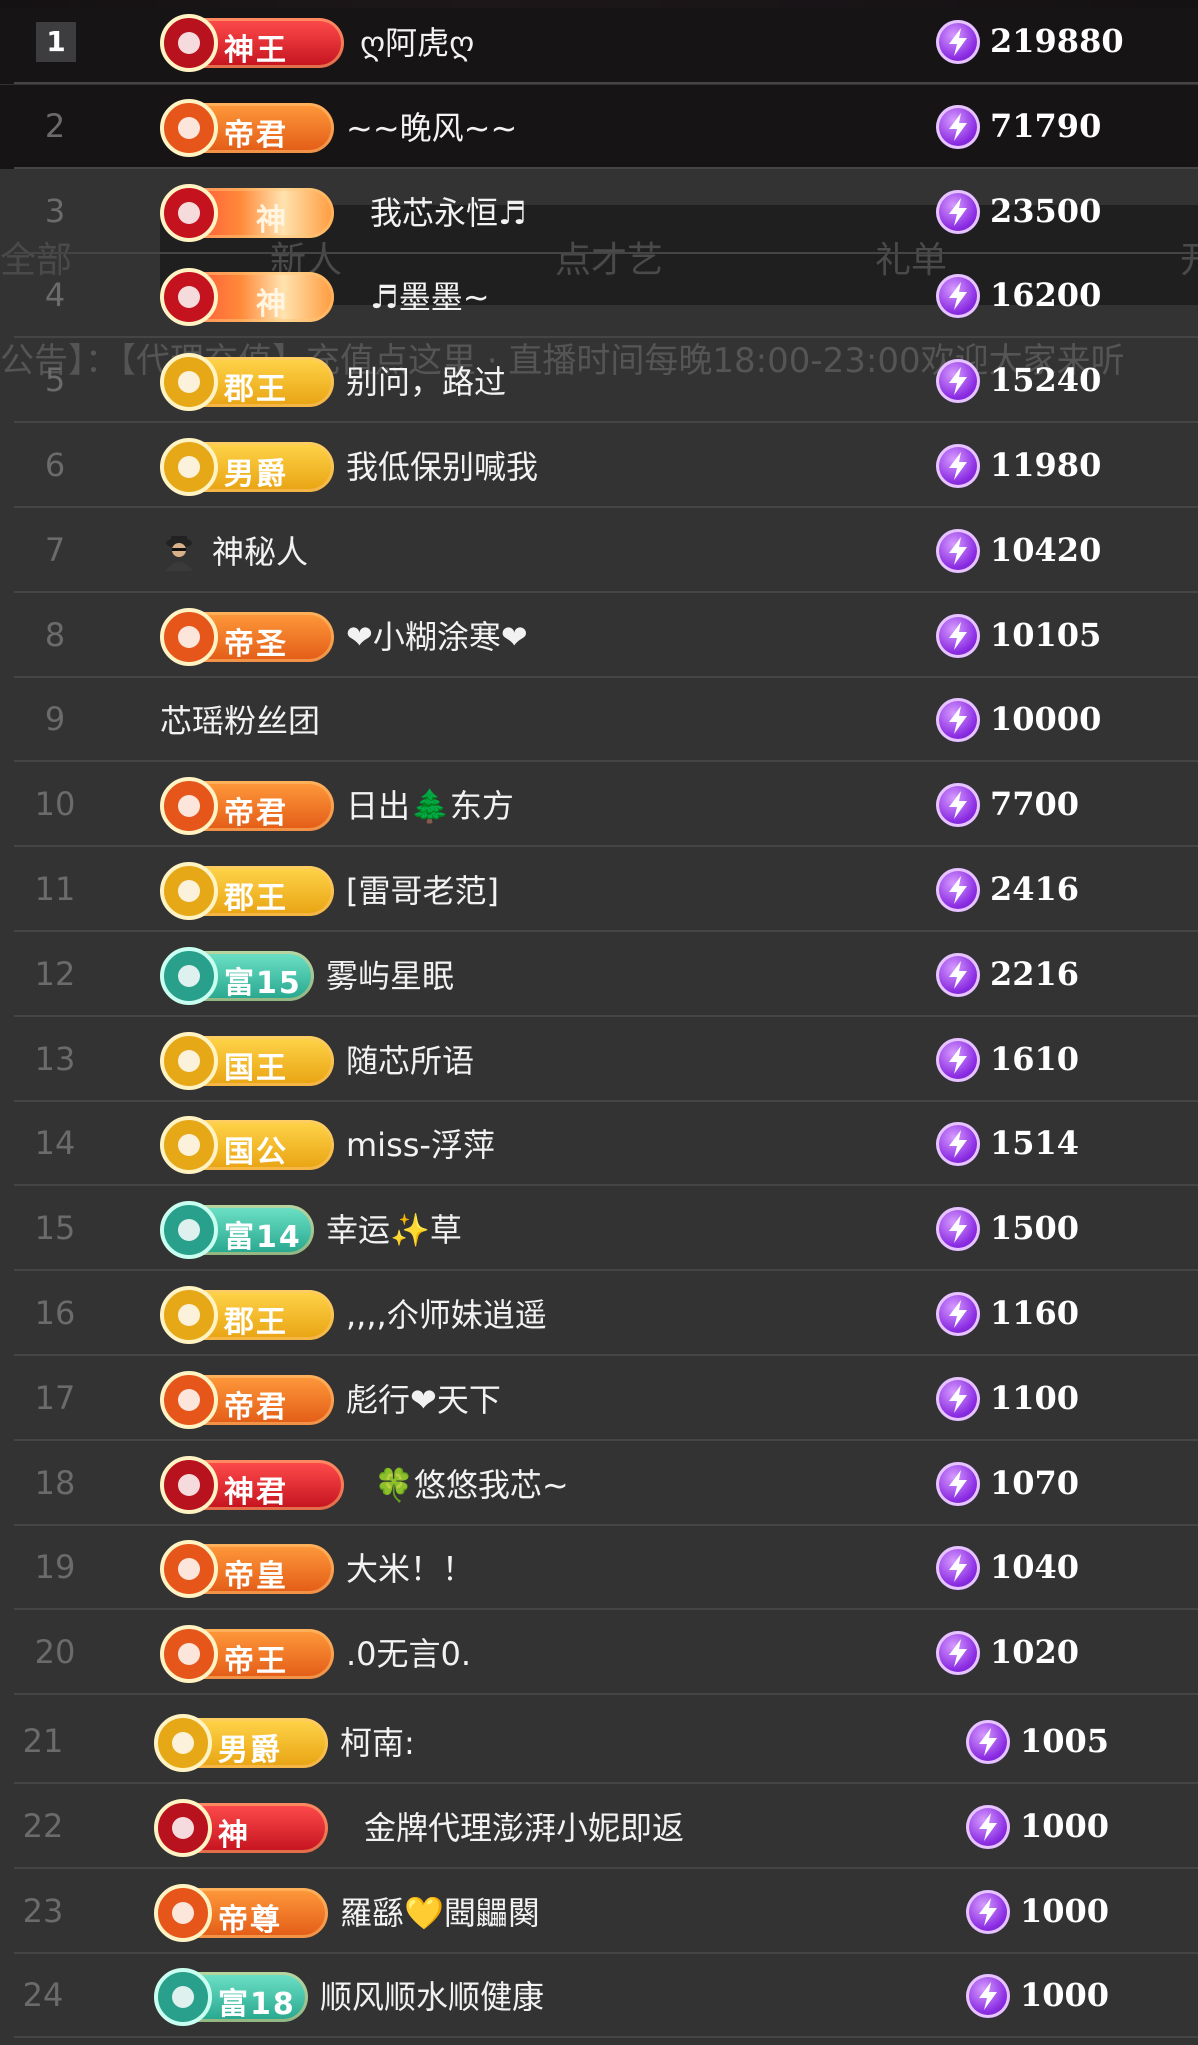 Image resolution: width=1198 pixels, height=2045 pixels. Describe the element at coordinates (377, 1741) in the screenshot. I see `user-nickname: 柯南:` at that location.